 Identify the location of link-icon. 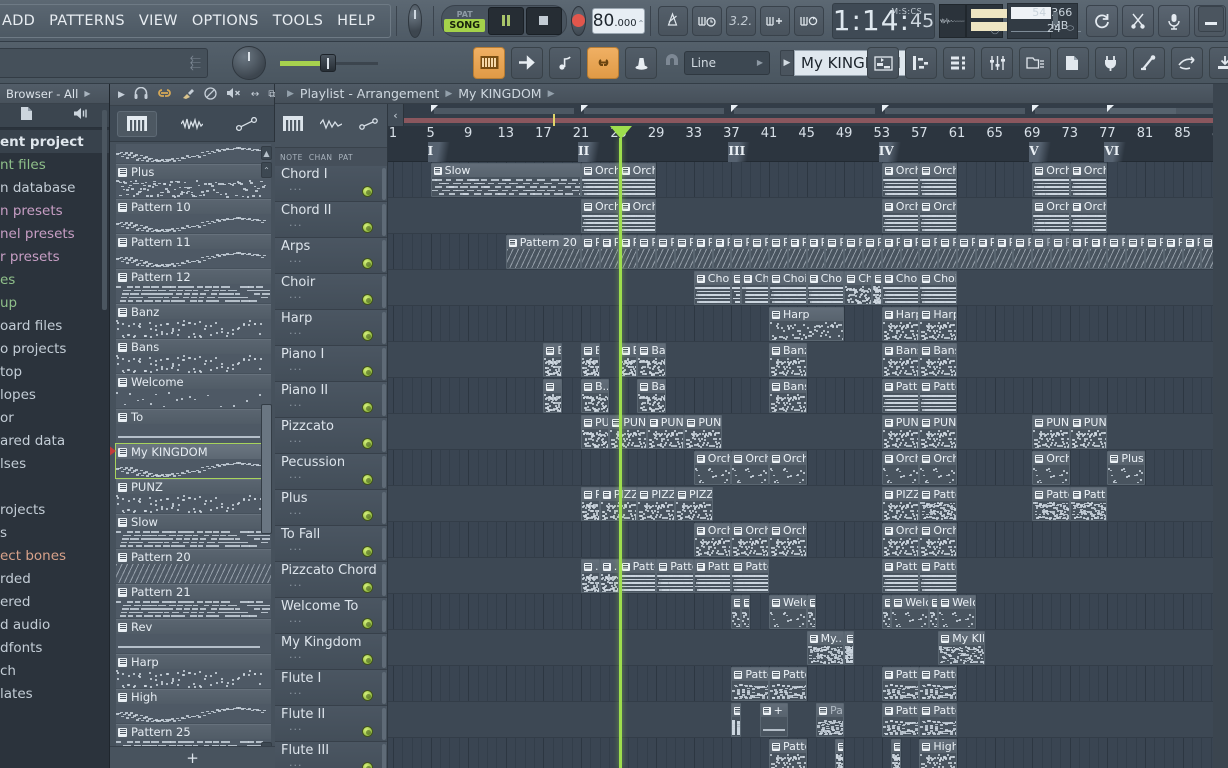
(603, 62).